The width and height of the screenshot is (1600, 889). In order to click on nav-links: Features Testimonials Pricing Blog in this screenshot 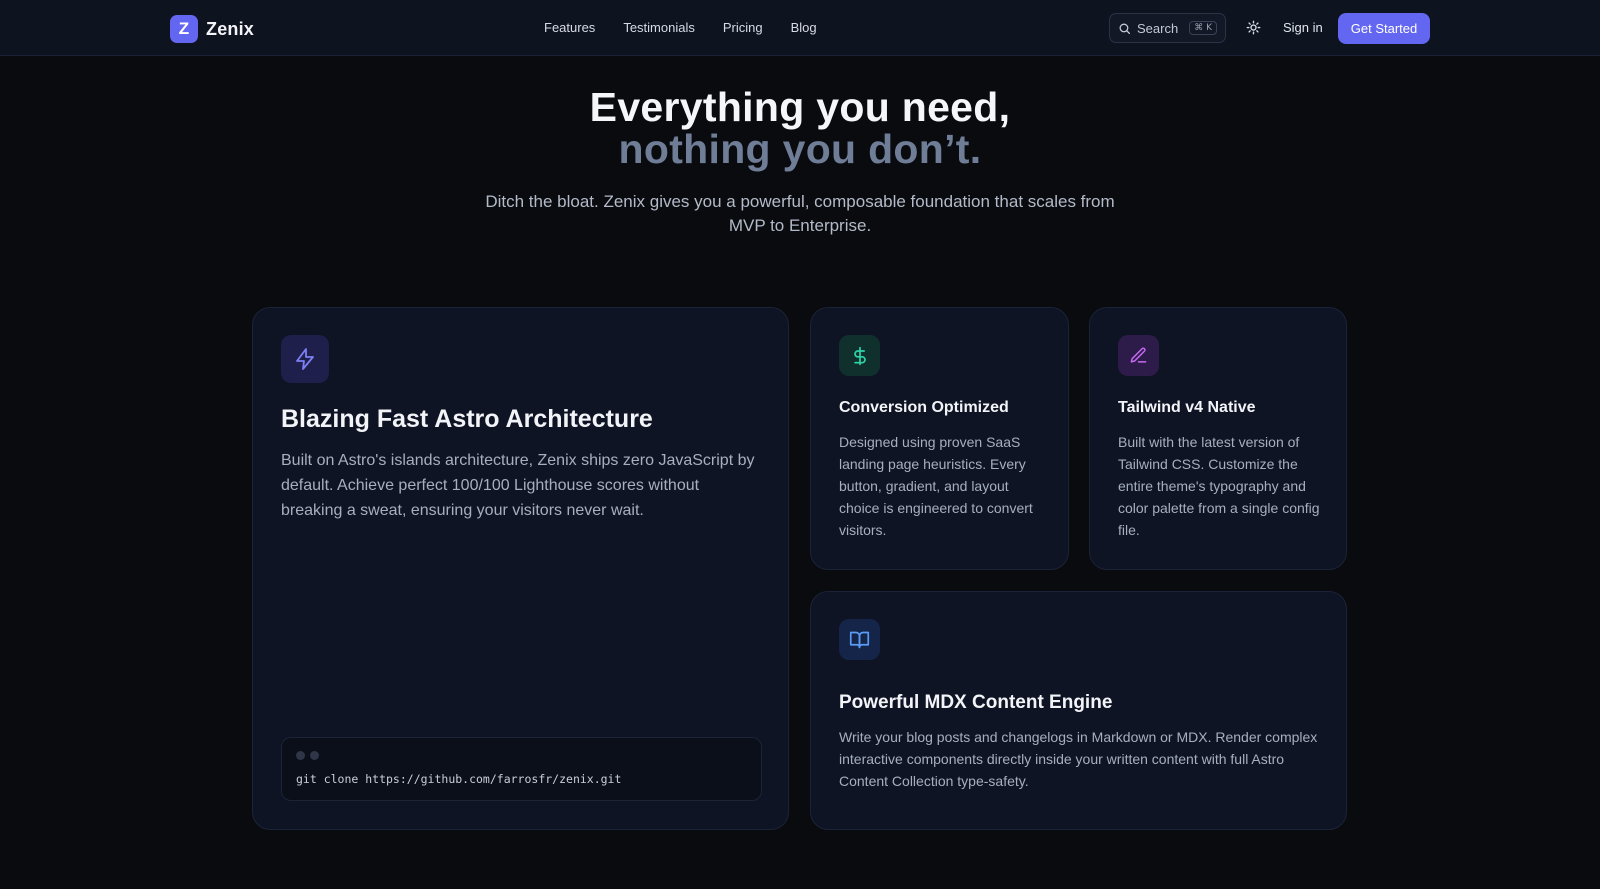, I will do `click(680, 27)`.